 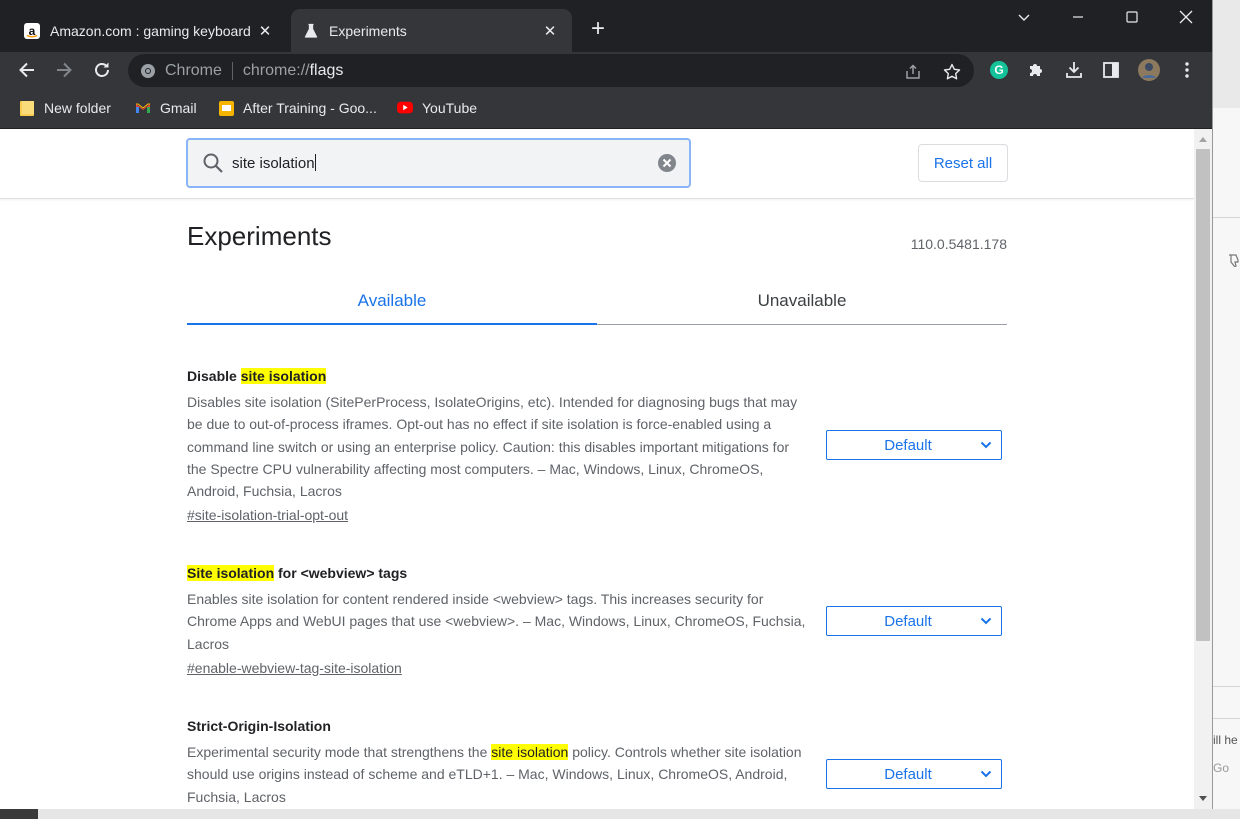 I want to click on folder-icon, so click(x=27, y=108).